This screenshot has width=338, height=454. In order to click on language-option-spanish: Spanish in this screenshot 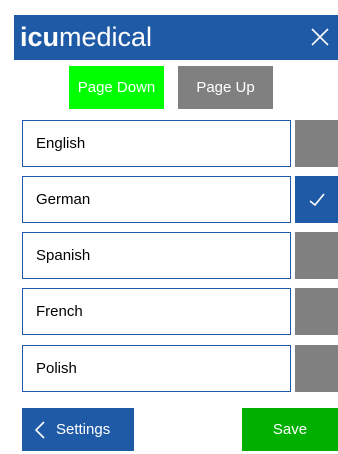, I will do `click(156, 255)`.